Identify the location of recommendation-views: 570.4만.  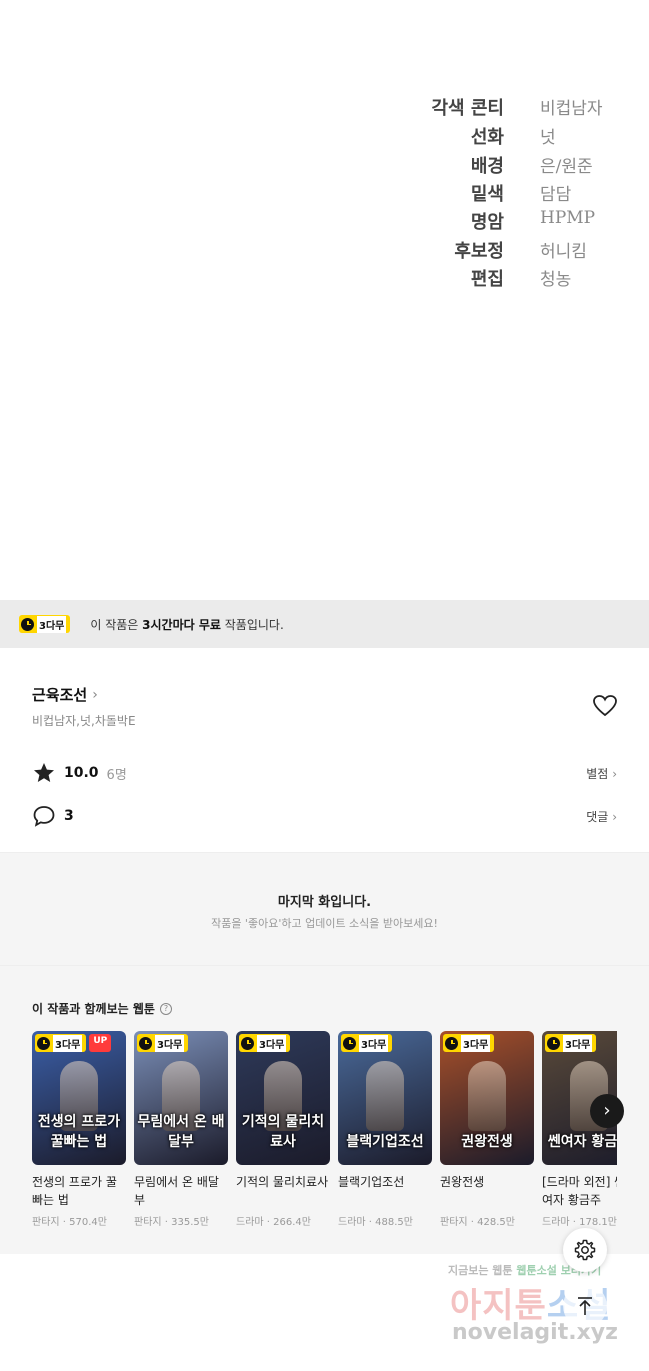
(88, 1222).